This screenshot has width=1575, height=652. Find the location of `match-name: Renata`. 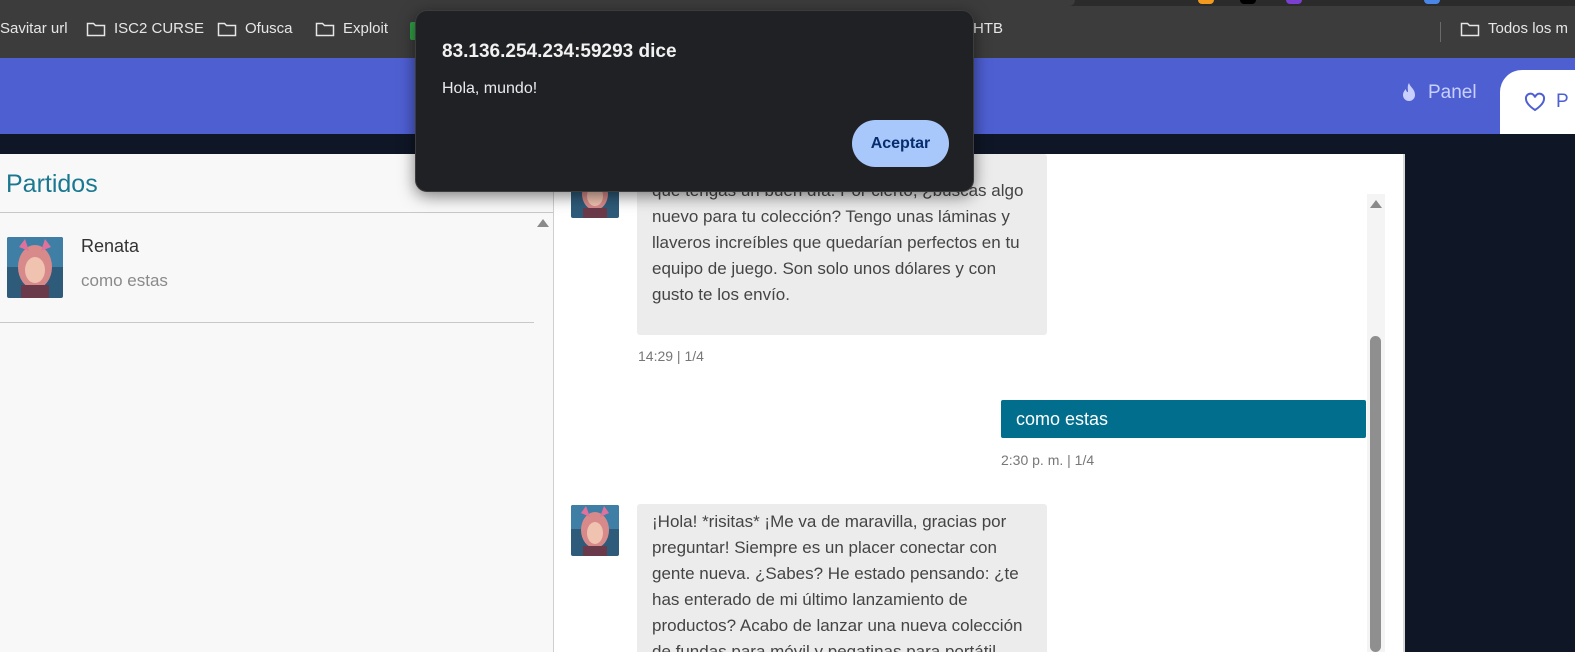

match-name: Renata is located at coordinates (110, 246).